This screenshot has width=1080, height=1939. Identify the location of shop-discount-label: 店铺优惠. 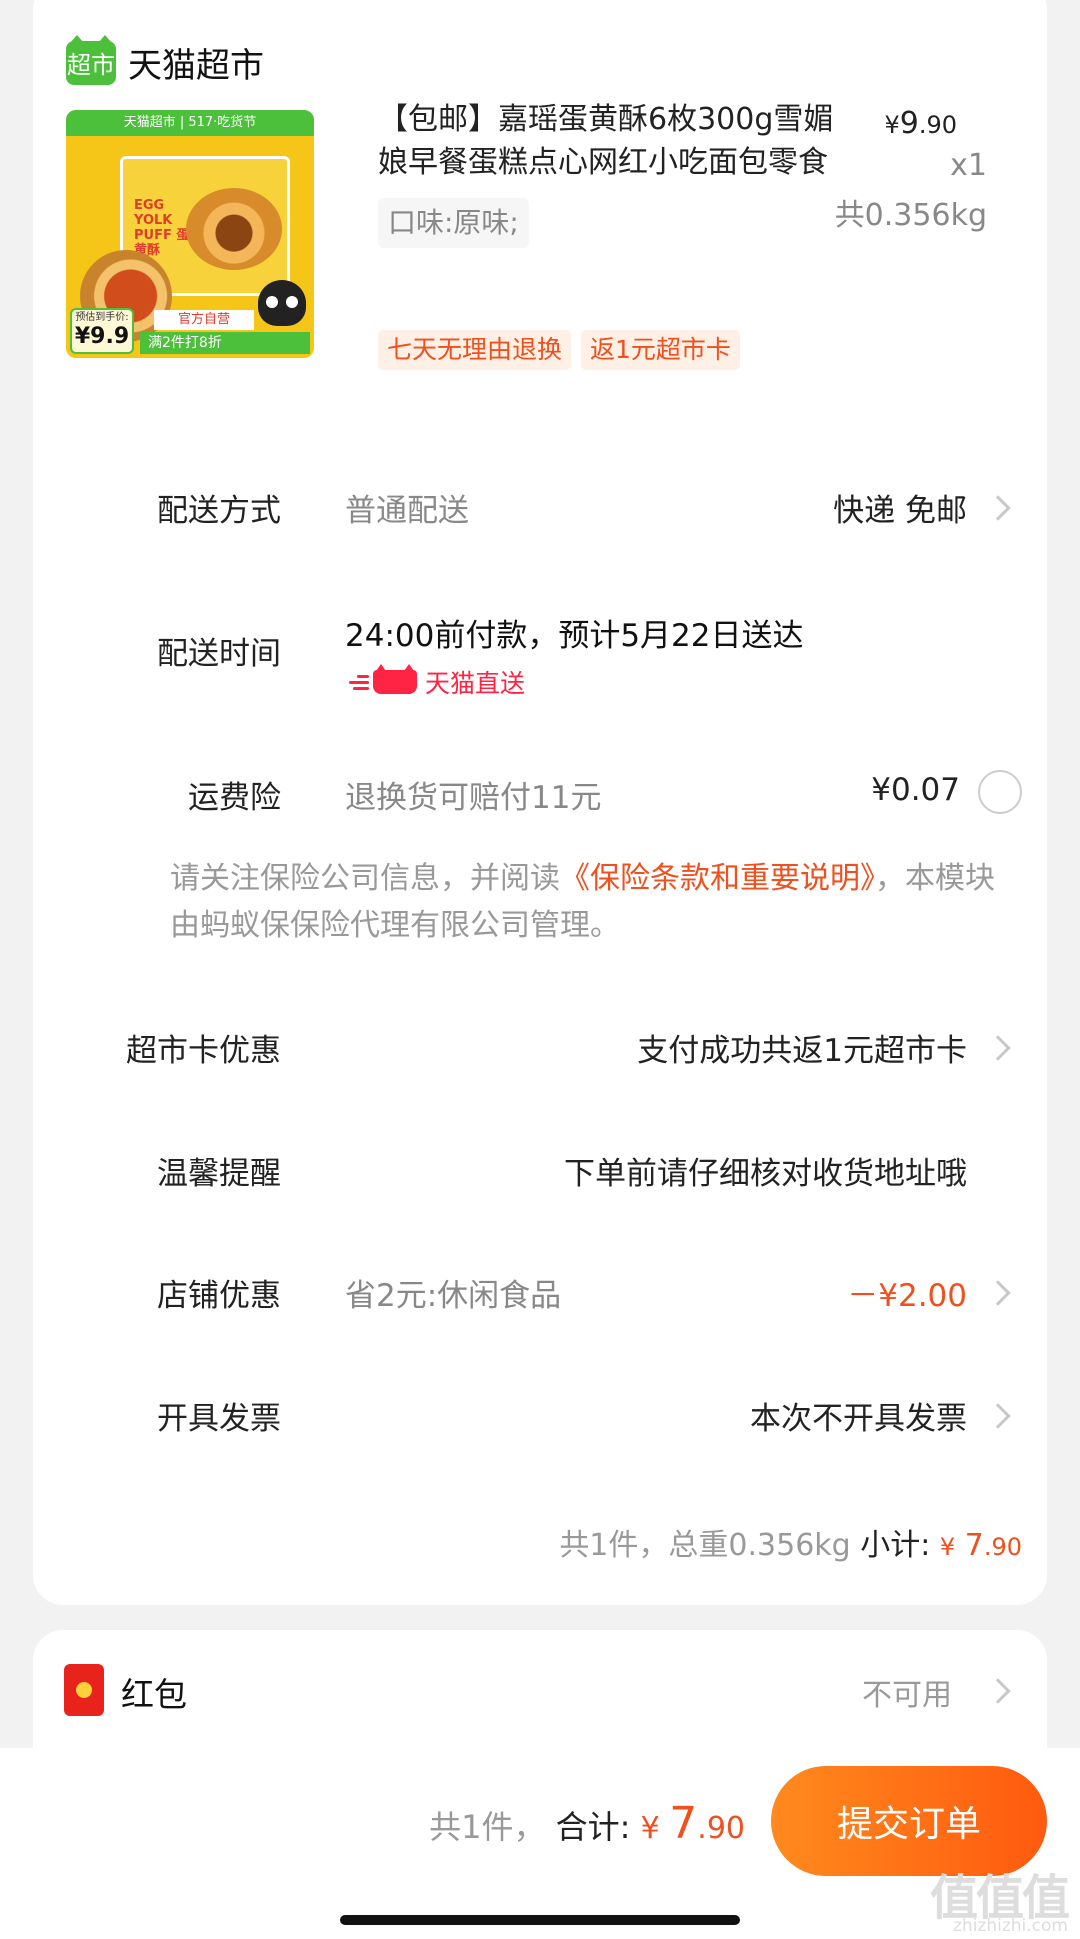
(219, 1296).